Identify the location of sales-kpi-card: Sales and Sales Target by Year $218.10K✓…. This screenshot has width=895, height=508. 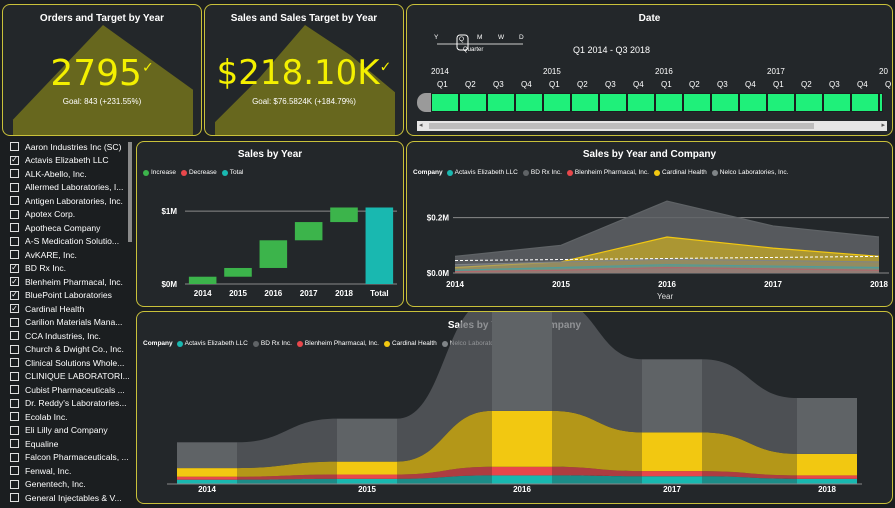
(304, 70).